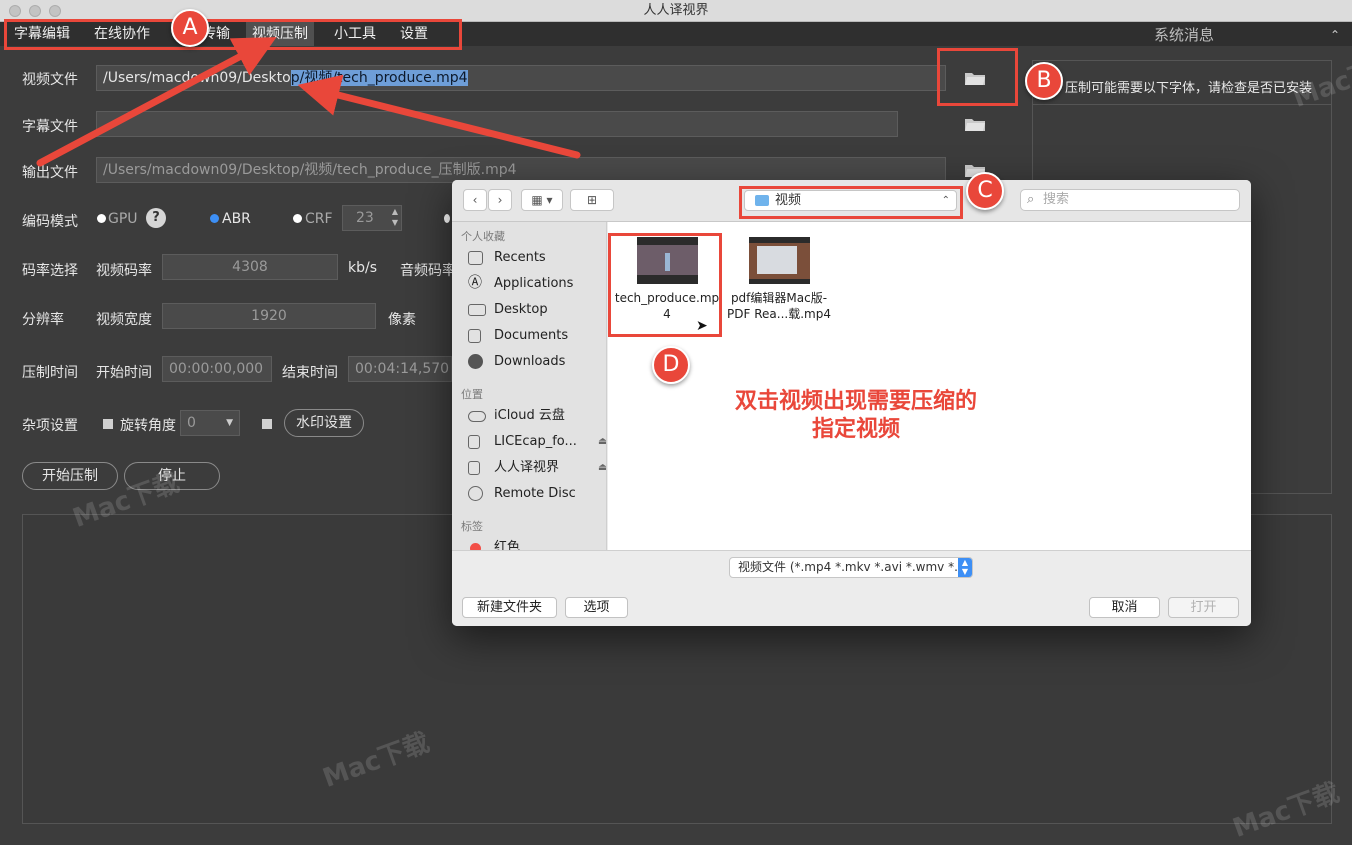  I want to click on annotation-note-line: 双击视频出现需要压缩的, so click(855, 401).